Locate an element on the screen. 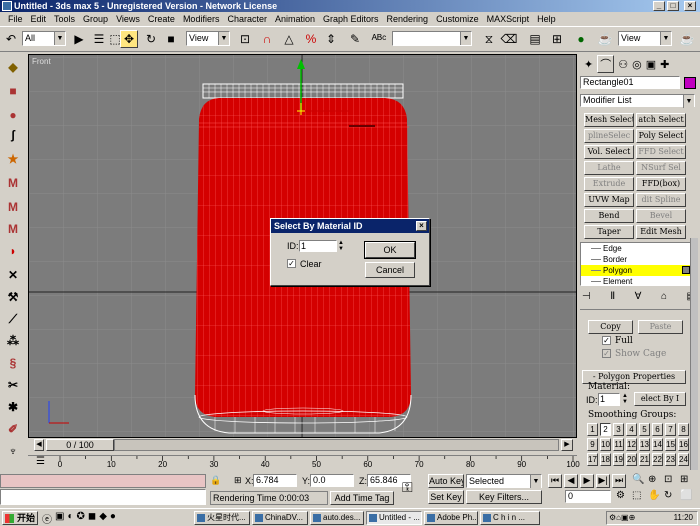 The image size is (700, 526). close-button: × is located at coordinates (690, 6).